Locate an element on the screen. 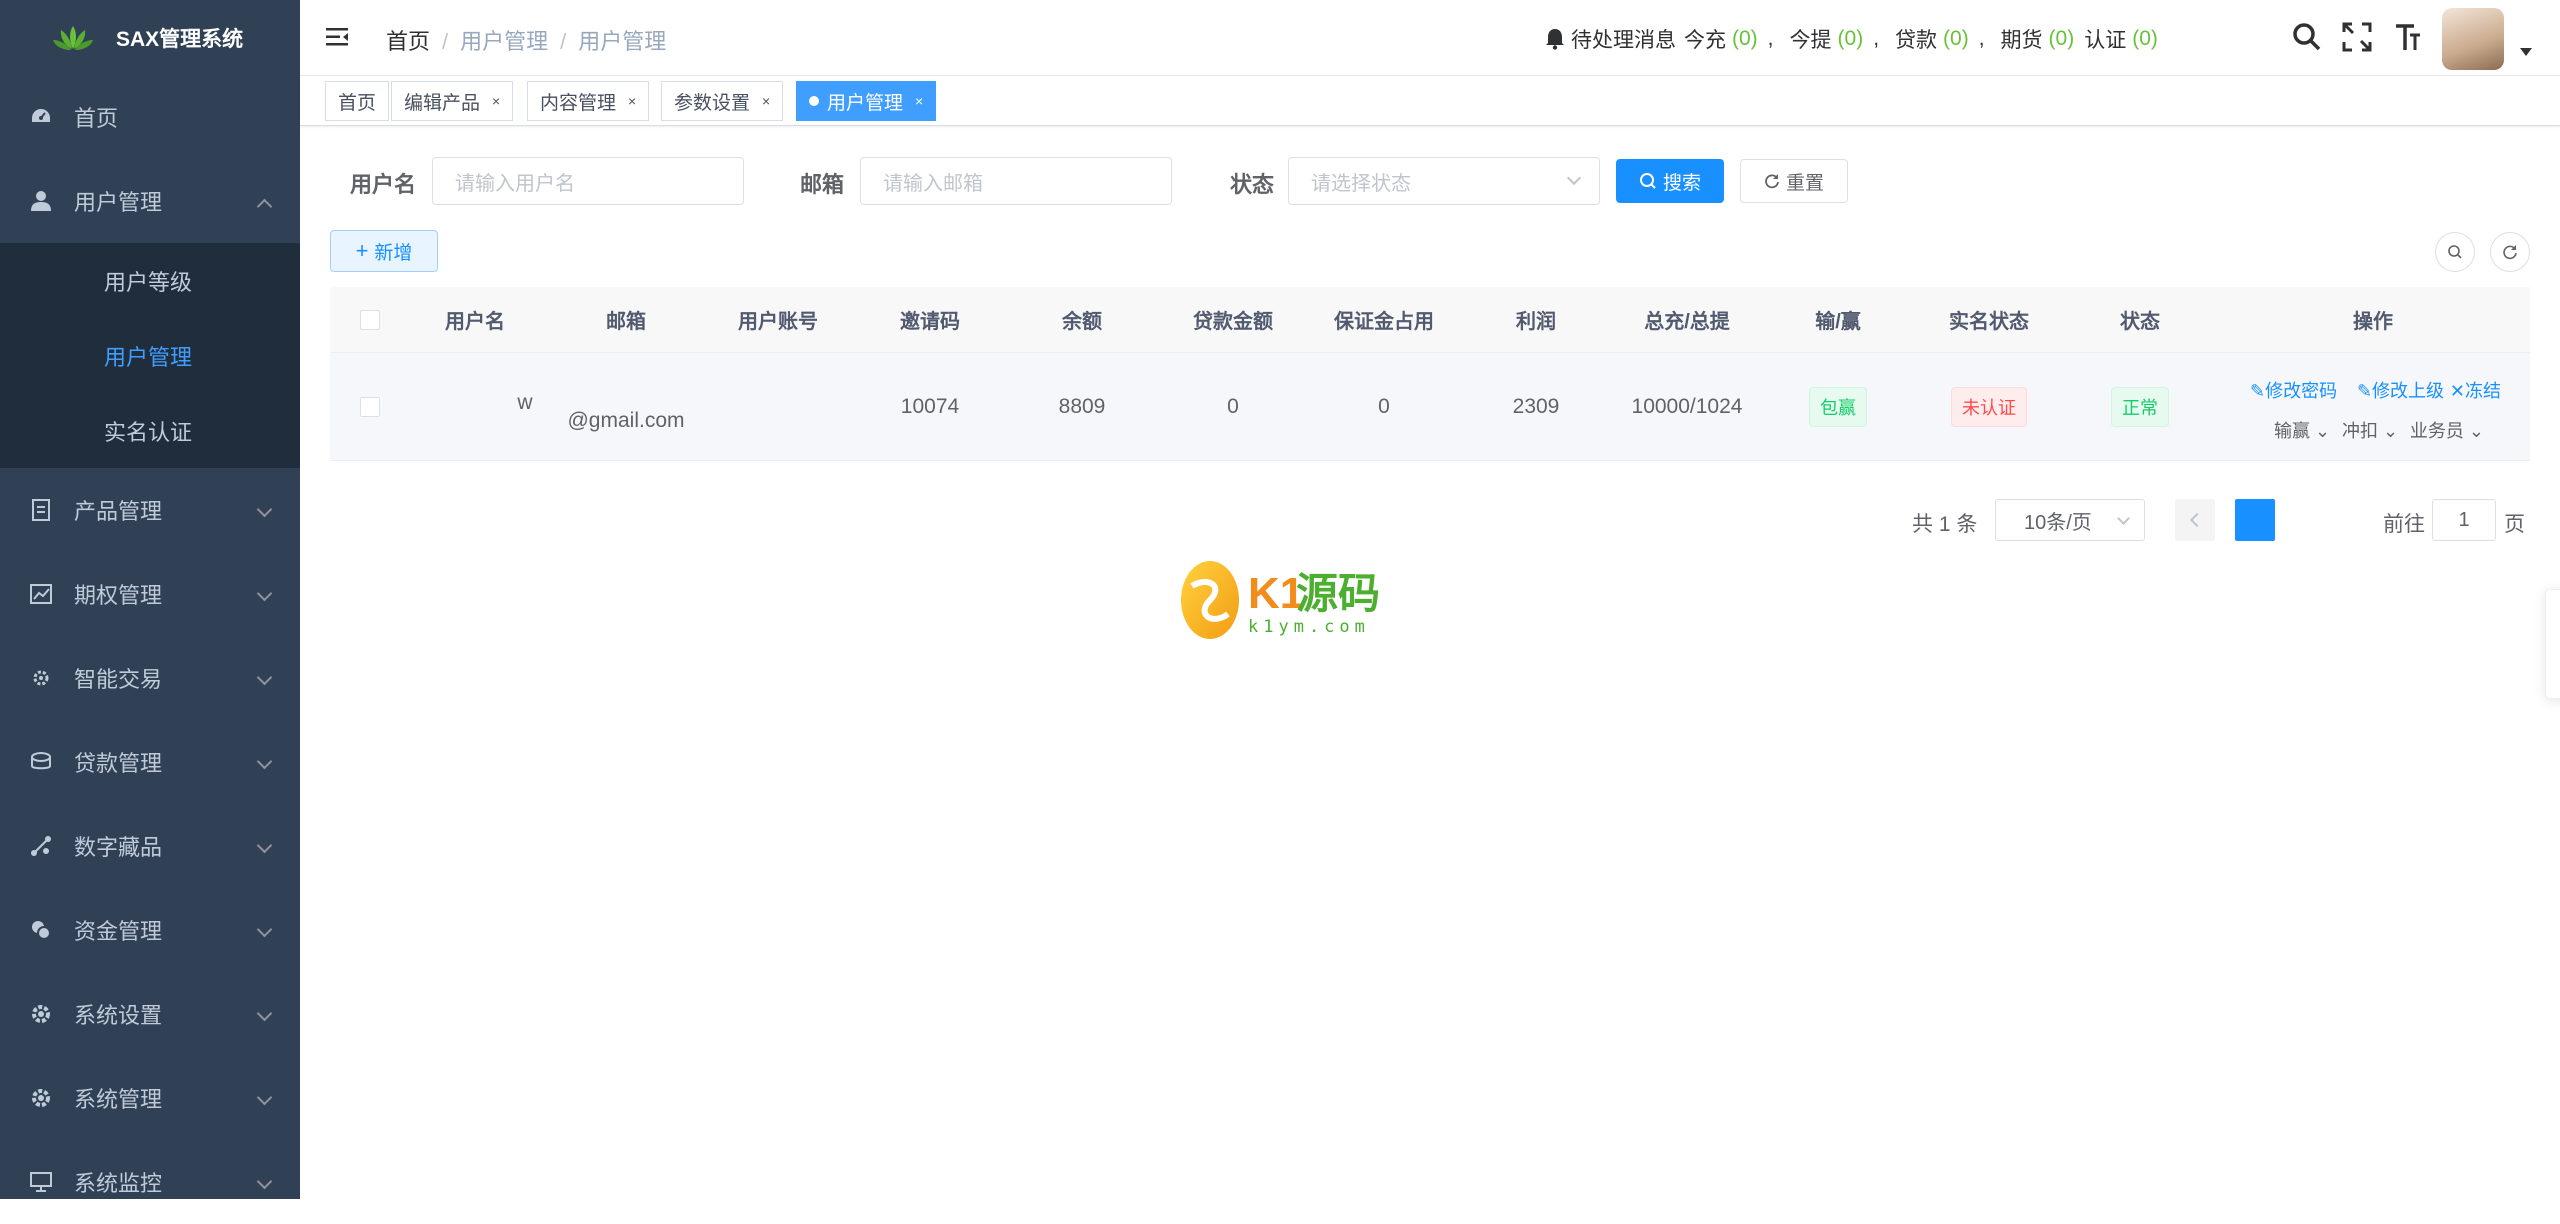 The height and width of the screenshot is (1224, 2560). refresh-table-button is located at coordinates (2510, 252).